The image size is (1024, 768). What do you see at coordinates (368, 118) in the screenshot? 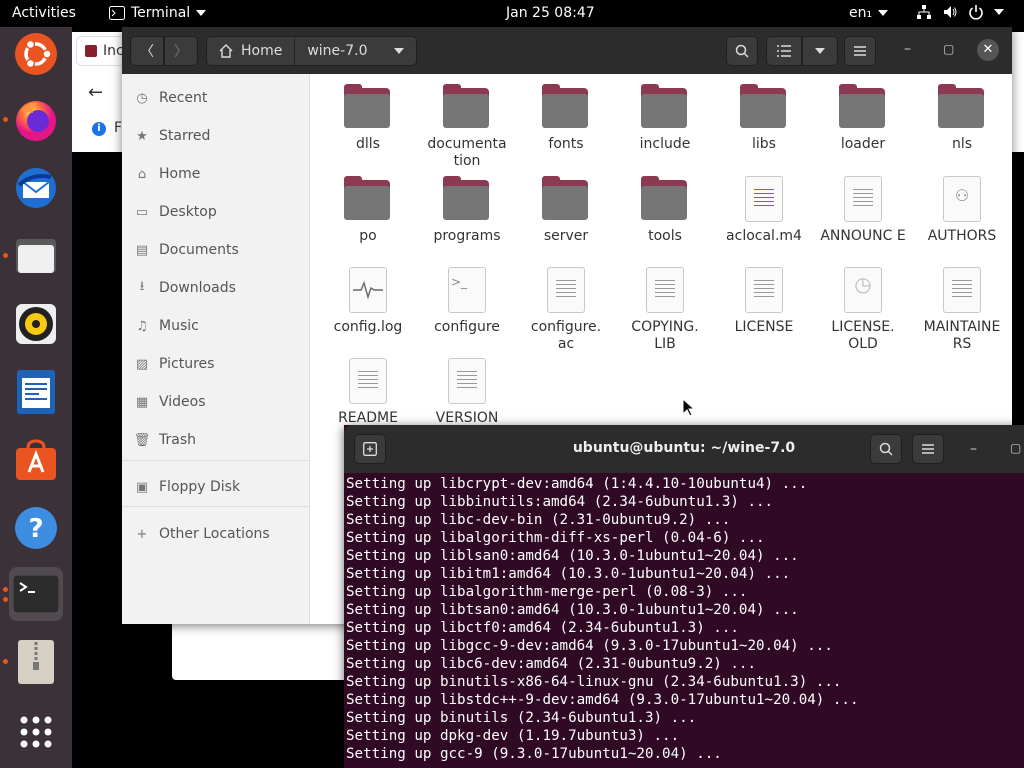
I see `folder-item: dlls` at bounding box center [368, 118].